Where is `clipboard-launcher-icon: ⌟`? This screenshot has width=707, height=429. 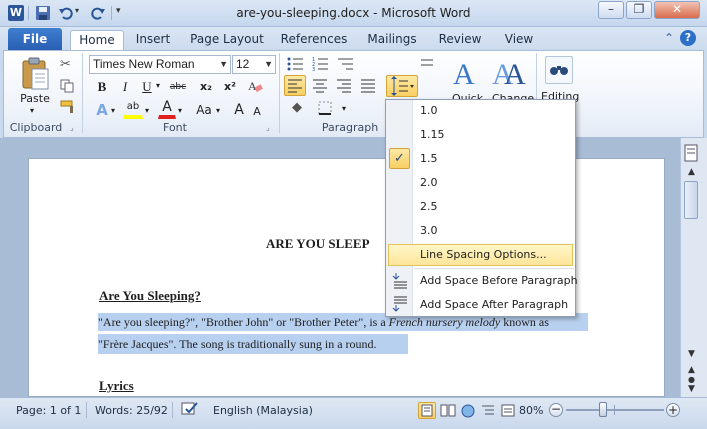 clipboard-launcher-icon: ⌟ is located at coordinates (72, 127).